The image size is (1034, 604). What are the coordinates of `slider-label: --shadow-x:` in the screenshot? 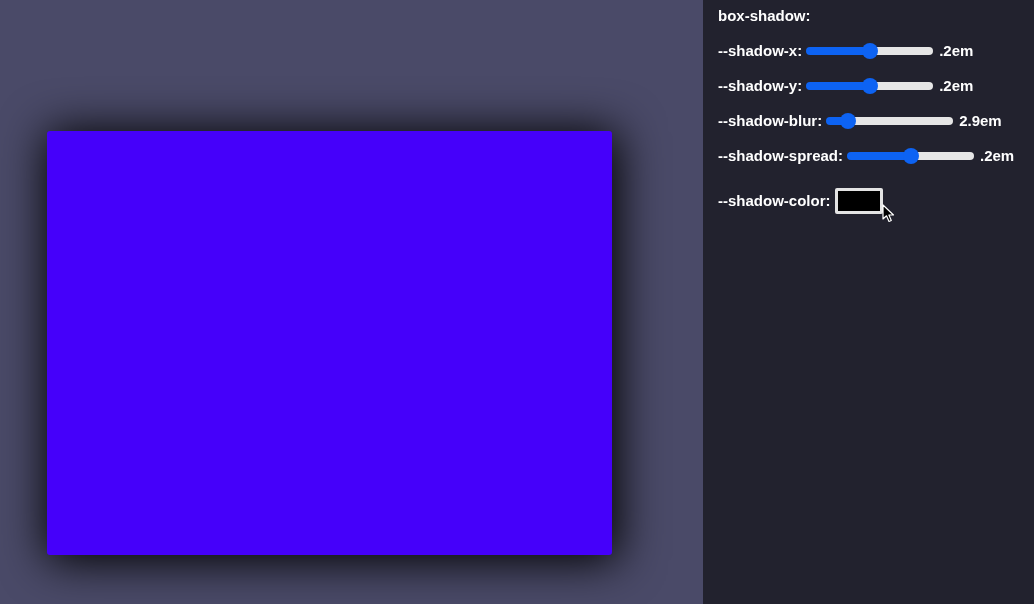 It's located at (760, 51).